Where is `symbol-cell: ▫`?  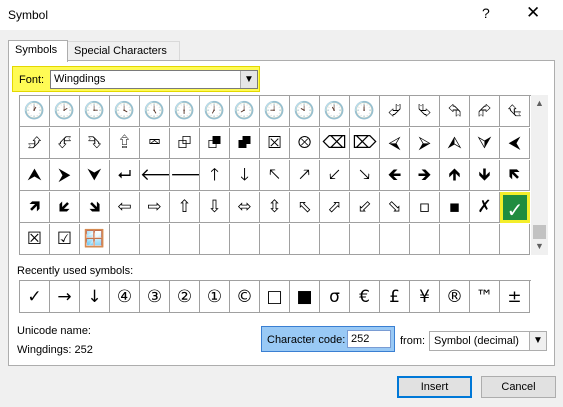 symbol-cell: ▫ is located at coordinates (425, 207).